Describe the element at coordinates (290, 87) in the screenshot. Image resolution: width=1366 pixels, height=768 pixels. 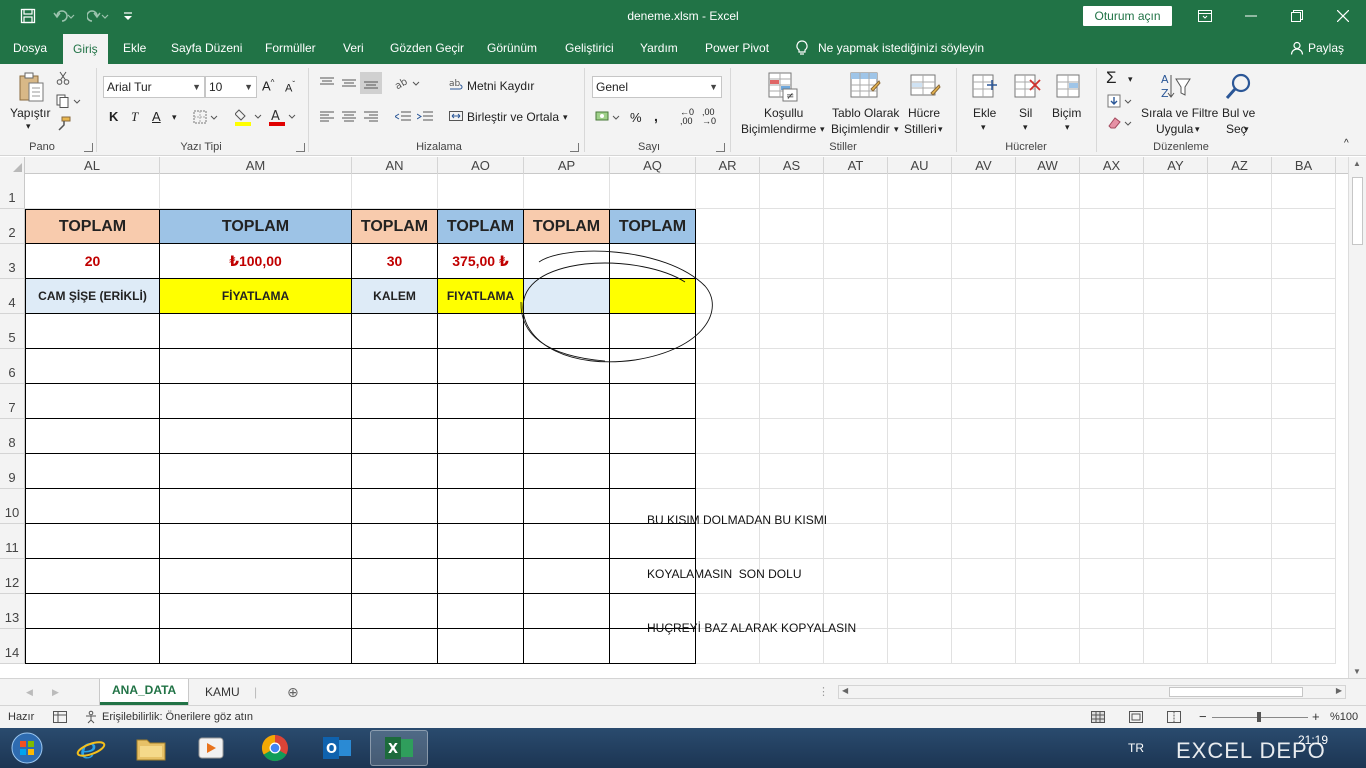
I see `decrease-font-icon: Aˇ` at that location.